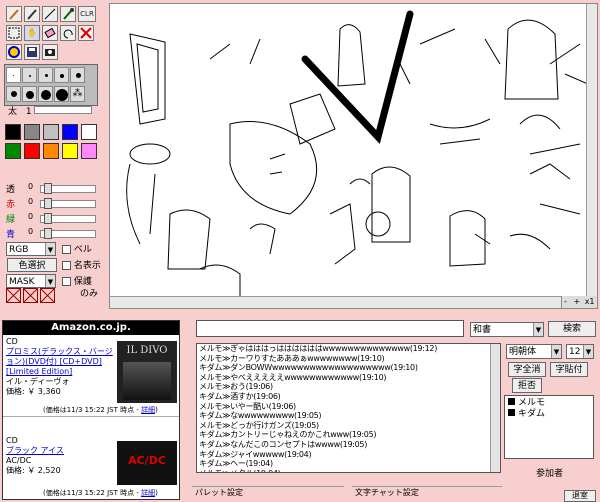 The height and width of the screenshot is (502, 600). Describe the element at coordinates (53, 233) in the screenshot. I see `color-slider-row: 青0` at that location.